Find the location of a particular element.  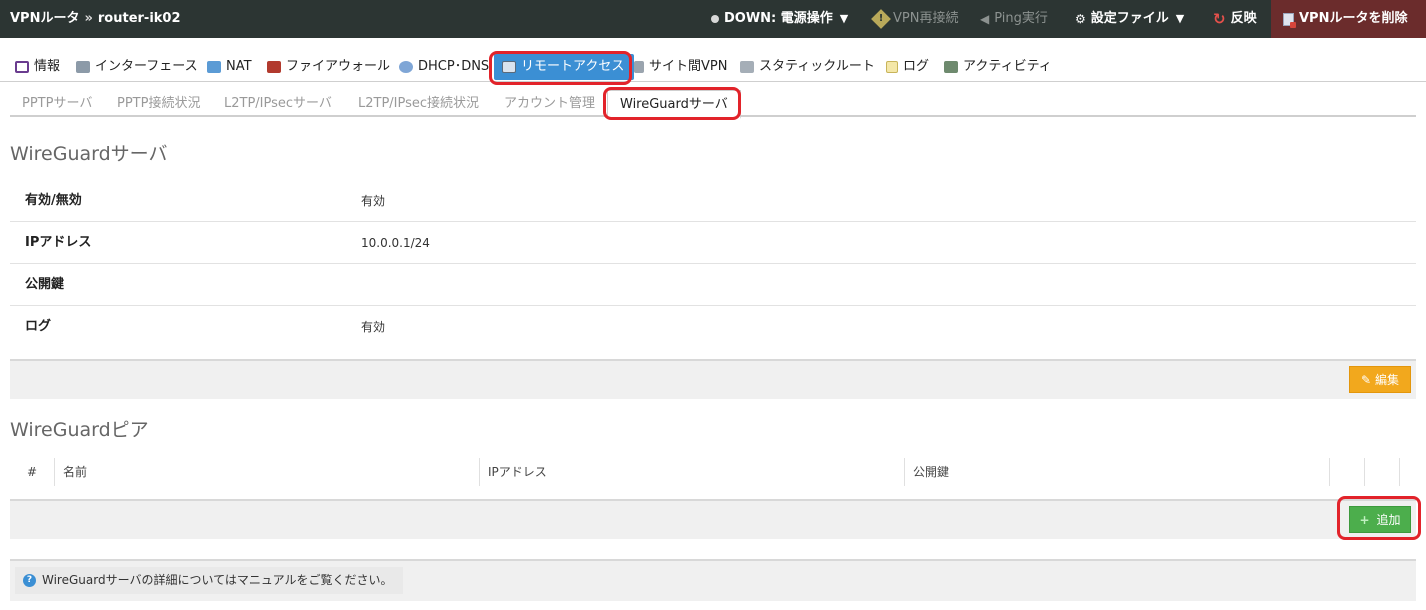

nav-item-static-route: スタティックルート is located at coordinates (807, 67).